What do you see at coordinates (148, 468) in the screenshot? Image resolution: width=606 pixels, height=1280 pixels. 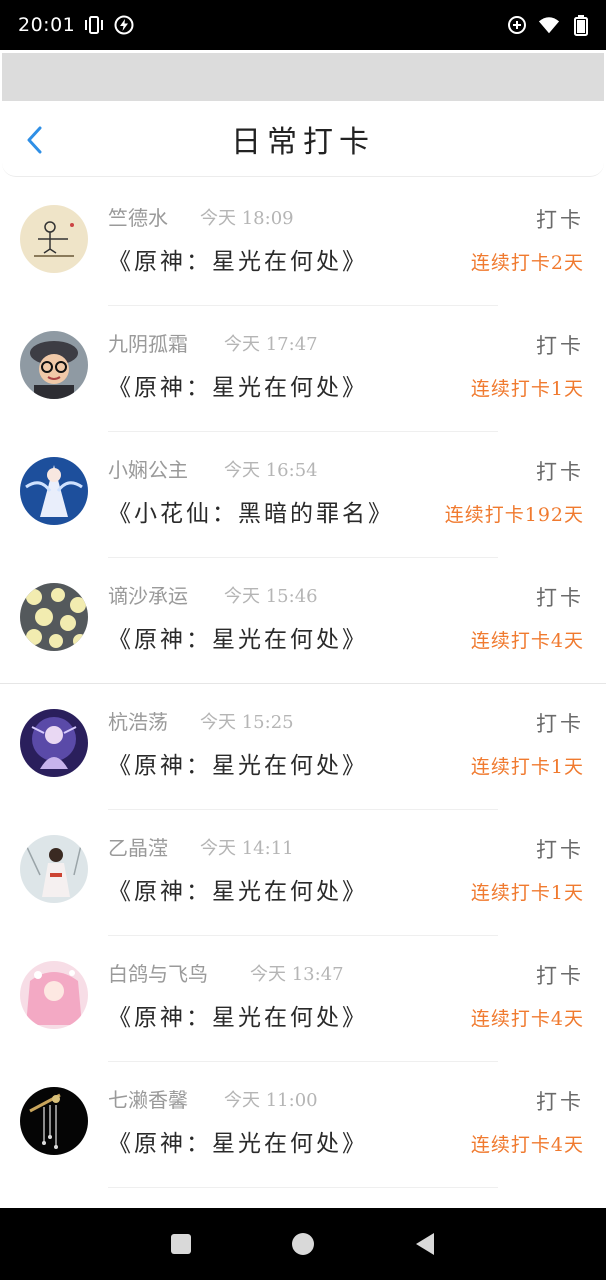 I see `user-name: 小娴公主` at bounding box center [148, 468].